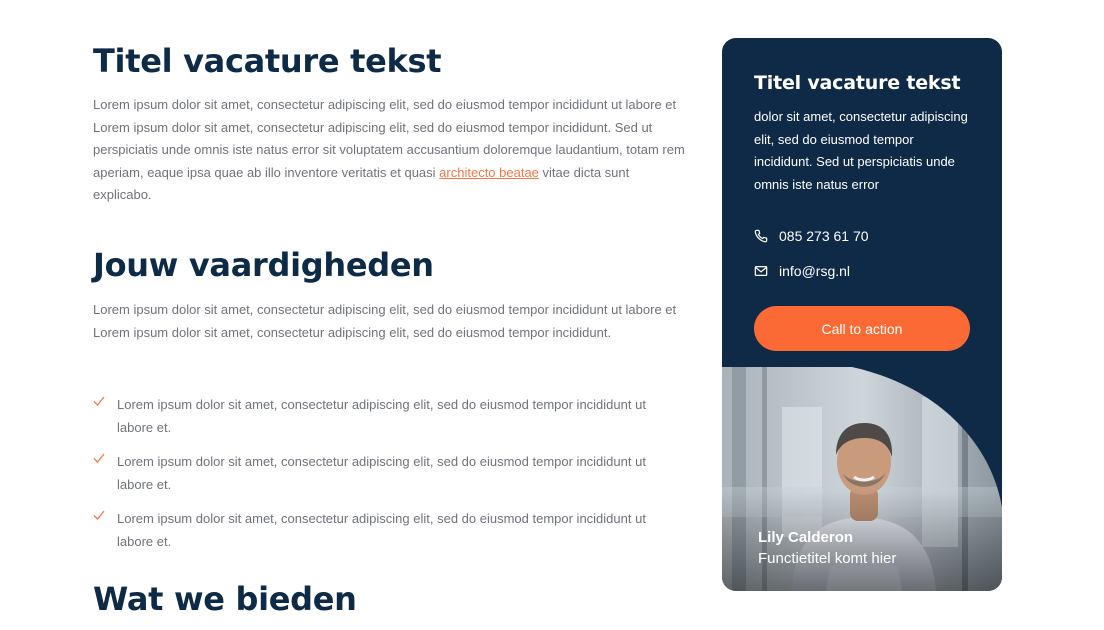 The image size is (1104, 630). I want to click on contact-email: info@rsg.nl, so click(802, 271).